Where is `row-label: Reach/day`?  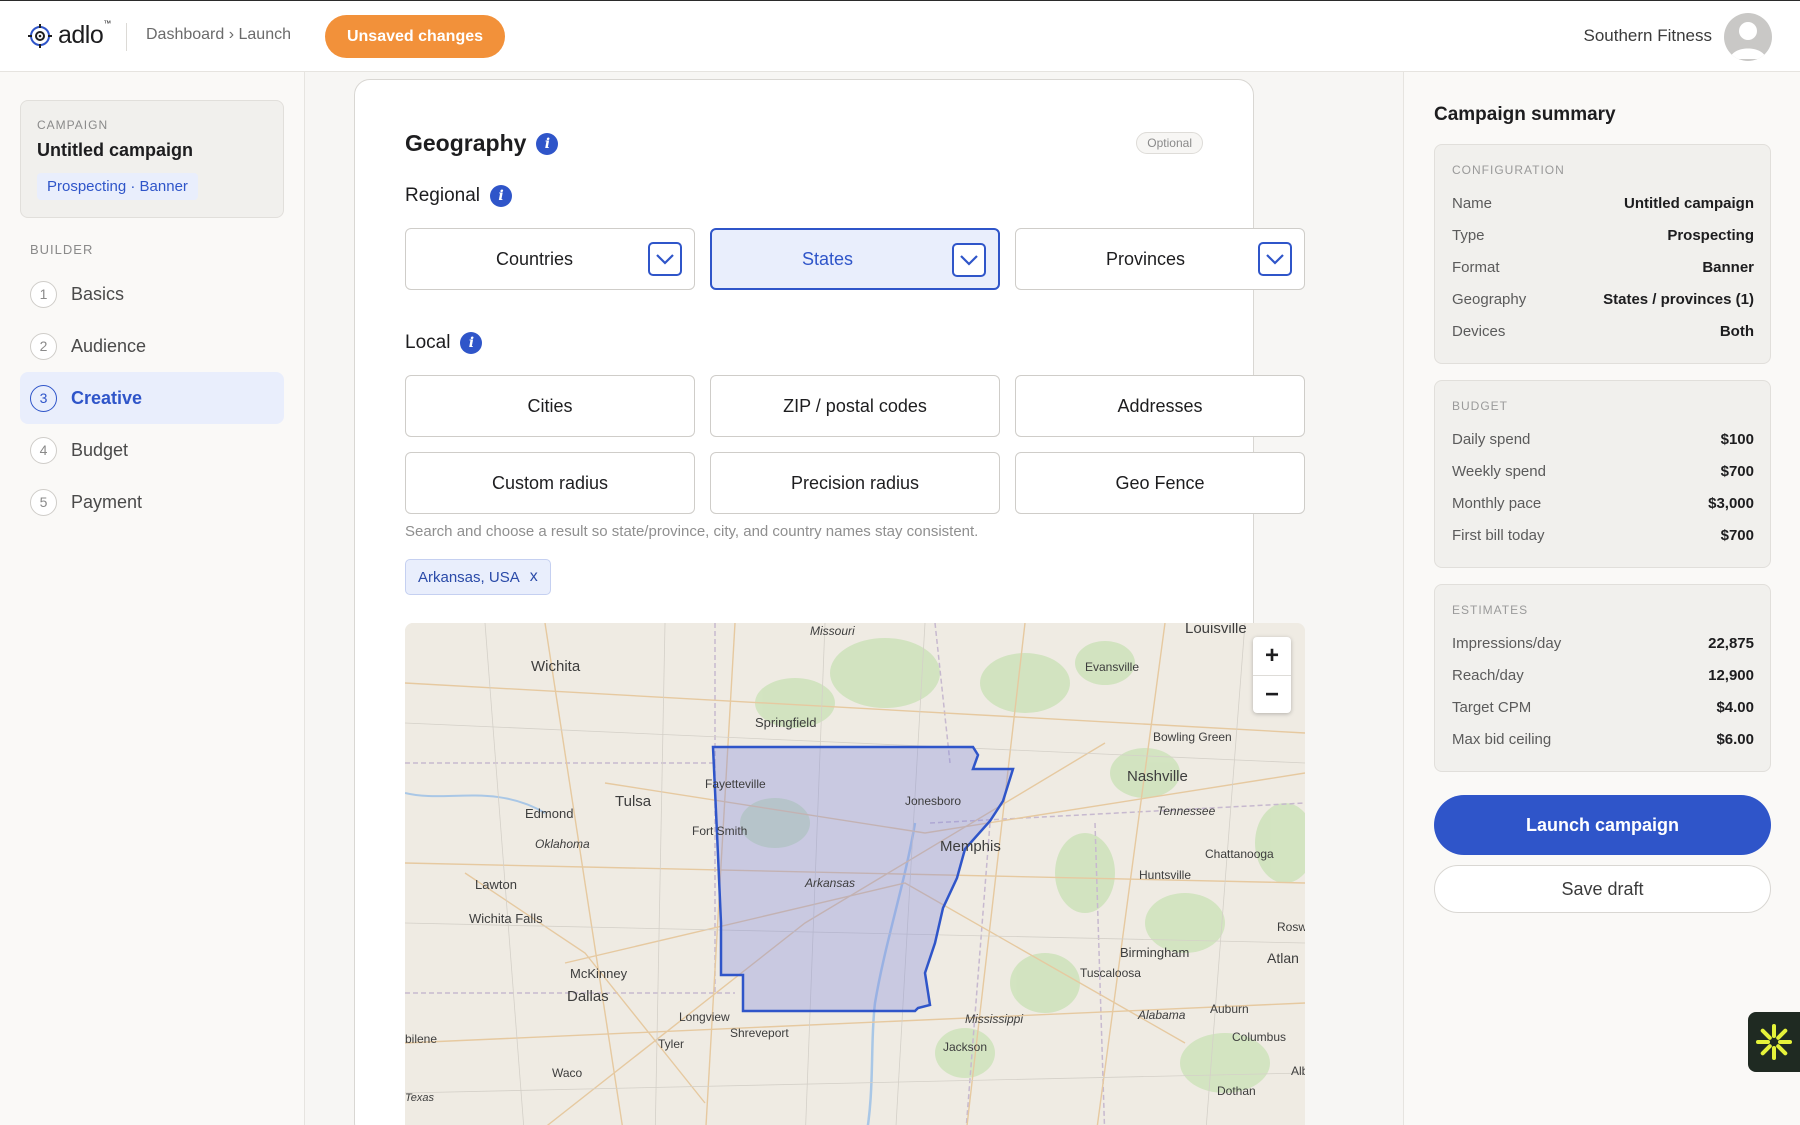 row-label: Reach/day is located at coordinates (1488, 675).